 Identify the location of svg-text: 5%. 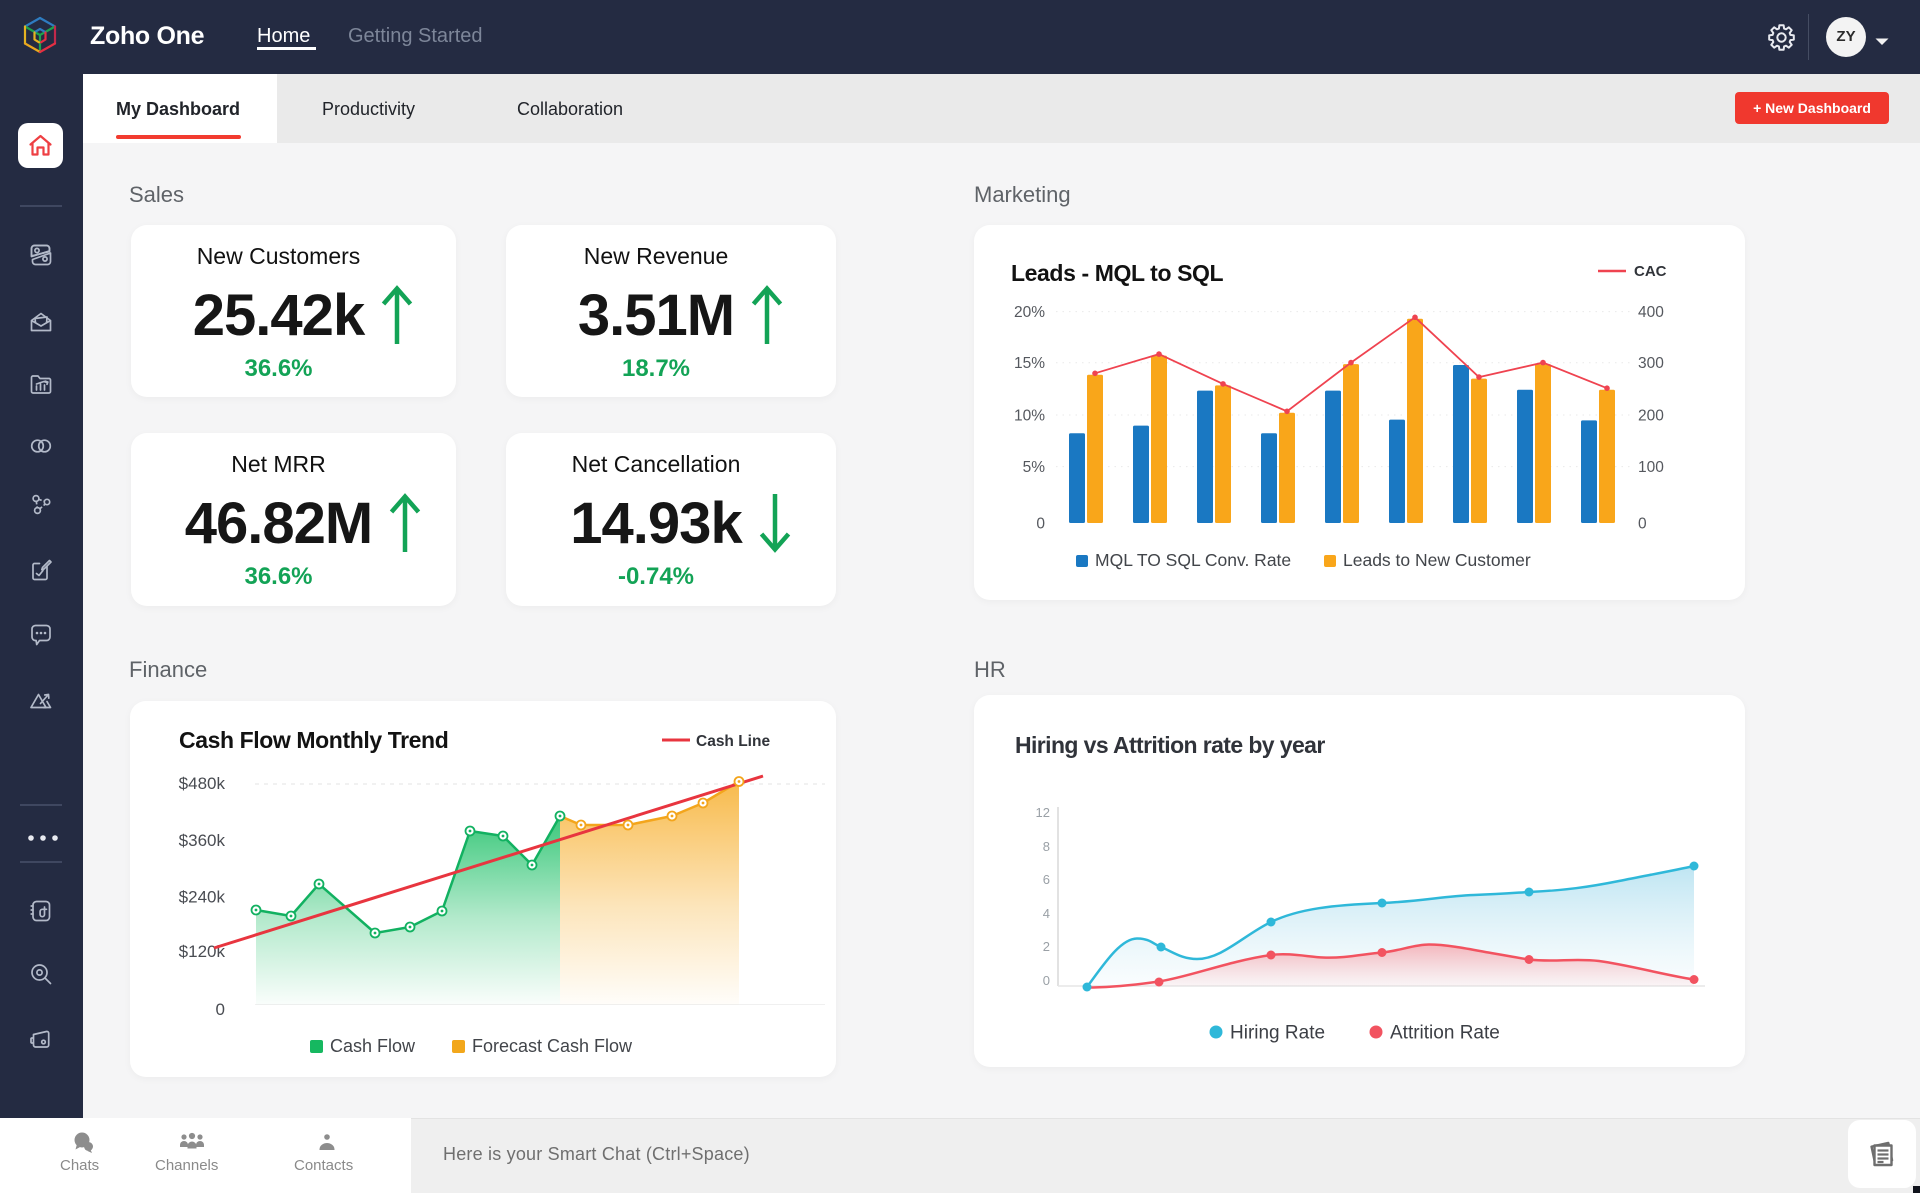
(1034, 467).